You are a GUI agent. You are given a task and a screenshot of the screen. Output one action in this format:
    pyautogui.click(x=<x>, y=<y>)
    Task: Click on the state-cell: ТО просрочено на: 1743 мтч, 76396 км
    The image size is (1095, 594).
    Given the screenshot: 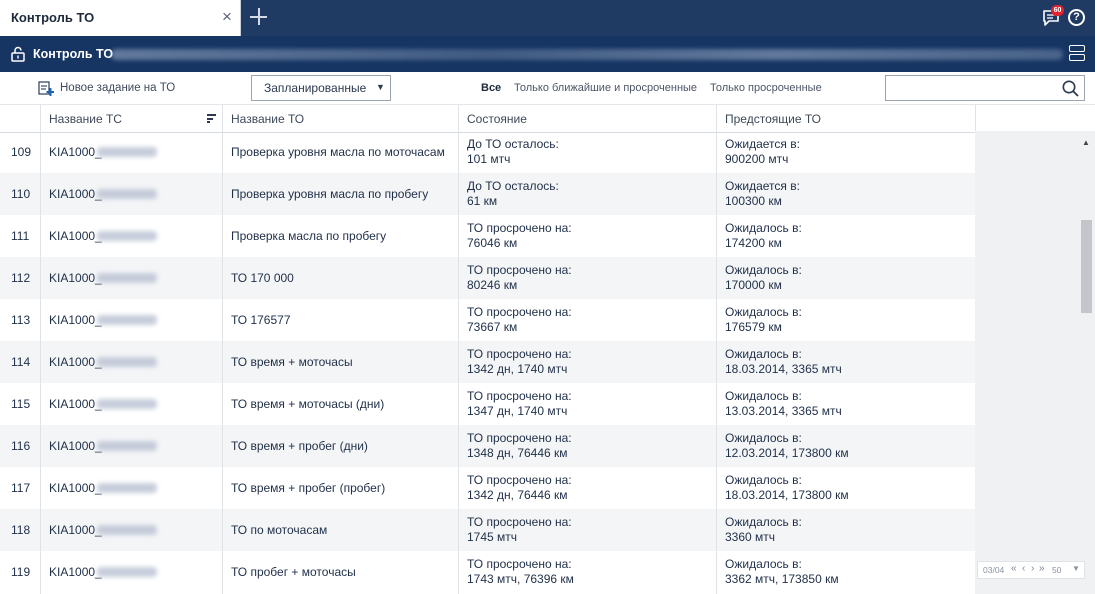 What is the action you would take?
    pyautogui.click(x=520, y=572)
    